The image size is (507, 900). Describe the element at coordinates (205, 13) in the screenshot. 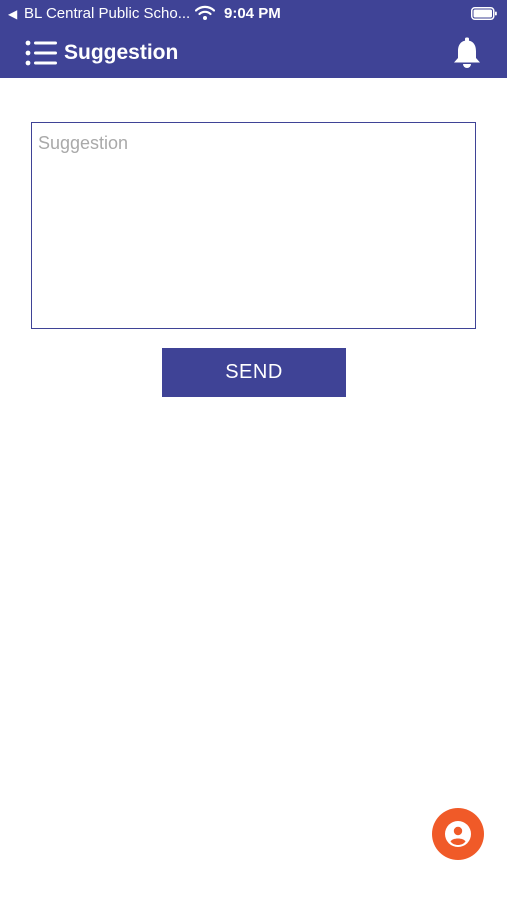

I see `wifi-icon` at that location.